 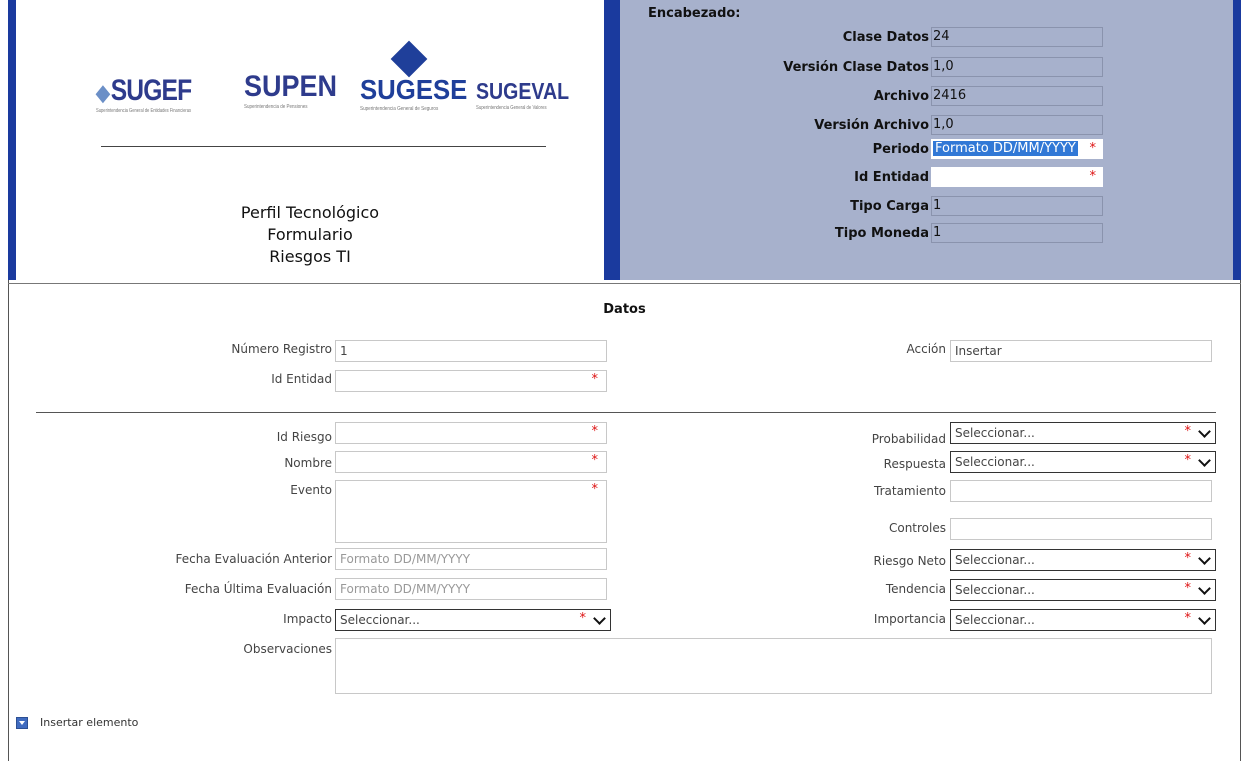 I want to click on evento-label: Evento, so click(x=311, y=490).